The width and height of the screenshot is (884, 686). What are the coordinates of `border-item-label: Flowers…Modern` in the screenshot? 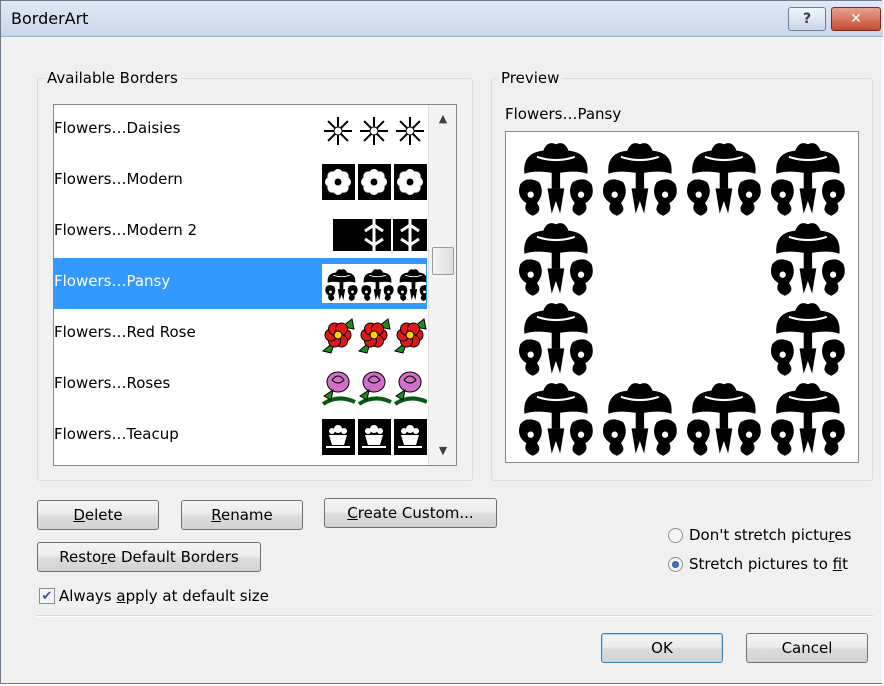 It's located at (118, 179).